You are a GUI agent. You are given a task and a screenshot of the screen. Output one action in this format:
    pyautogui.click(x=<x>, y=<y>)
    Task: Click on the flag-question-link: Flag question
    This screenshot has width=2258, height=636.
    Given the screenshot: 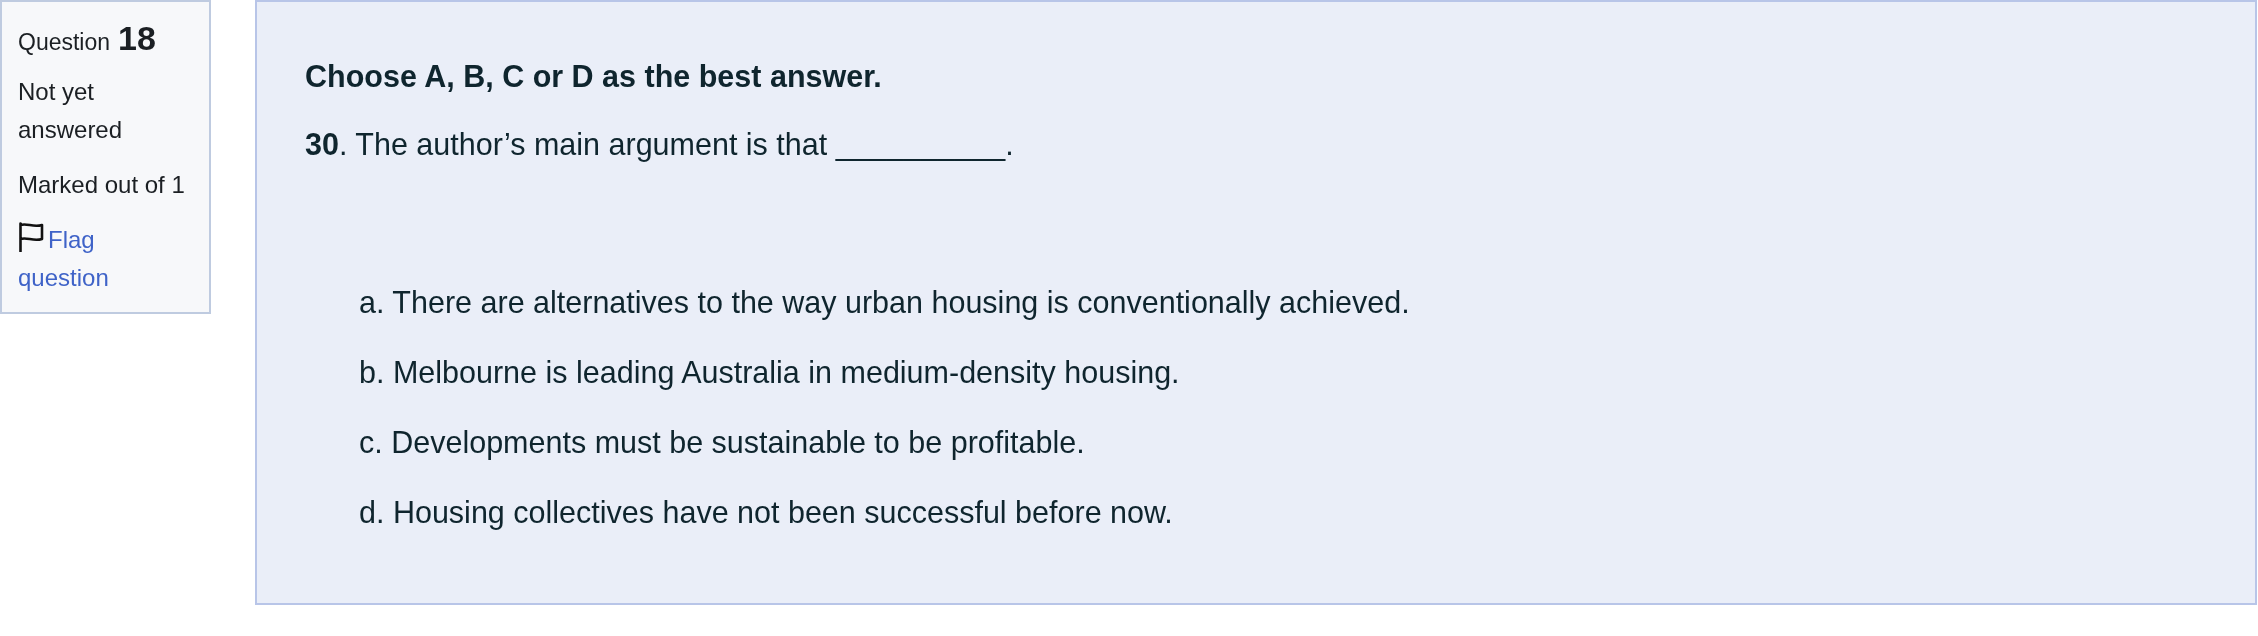 What is the action you would take?
    pyautogui.click(x=93, y=259)
    